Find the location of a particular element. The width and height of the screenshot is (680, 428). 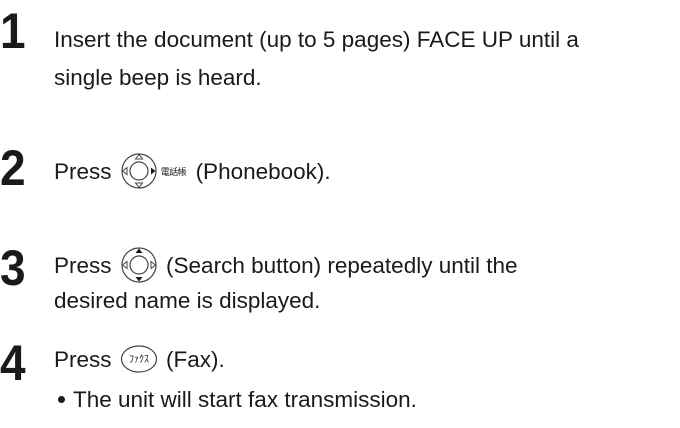

step-text-line: Press ﾌｧｸｽ (Fax). is located at coordinates (139, 360).